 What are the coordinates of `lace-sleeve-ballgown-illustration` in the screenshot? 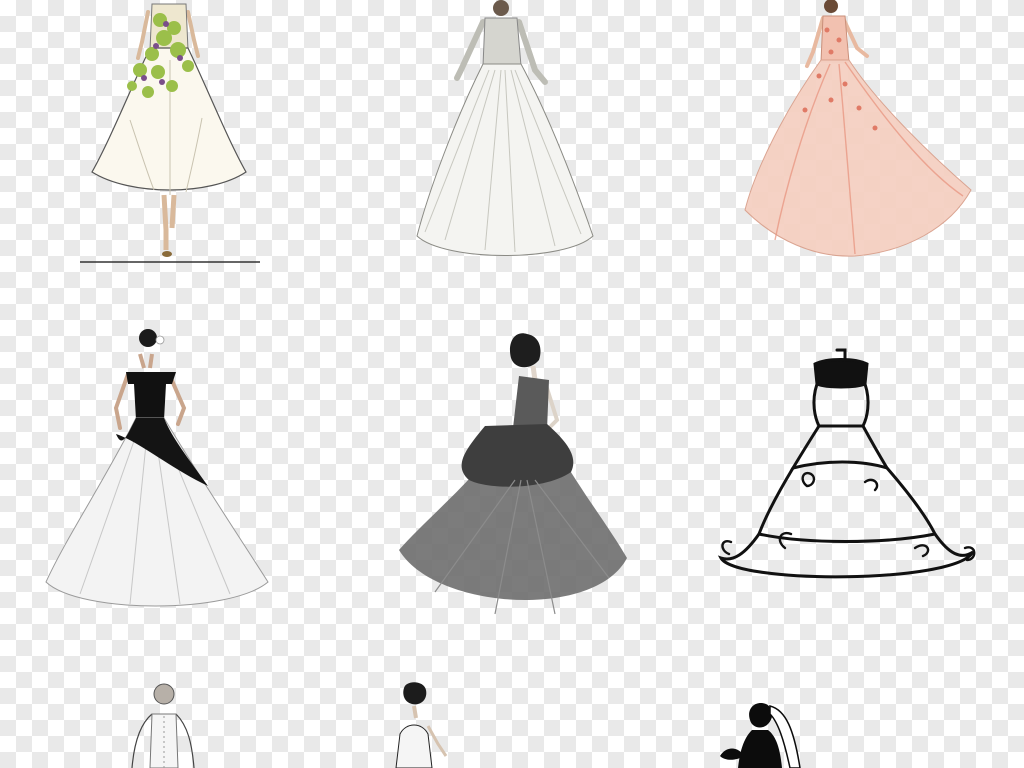 It's located at (505, 135).